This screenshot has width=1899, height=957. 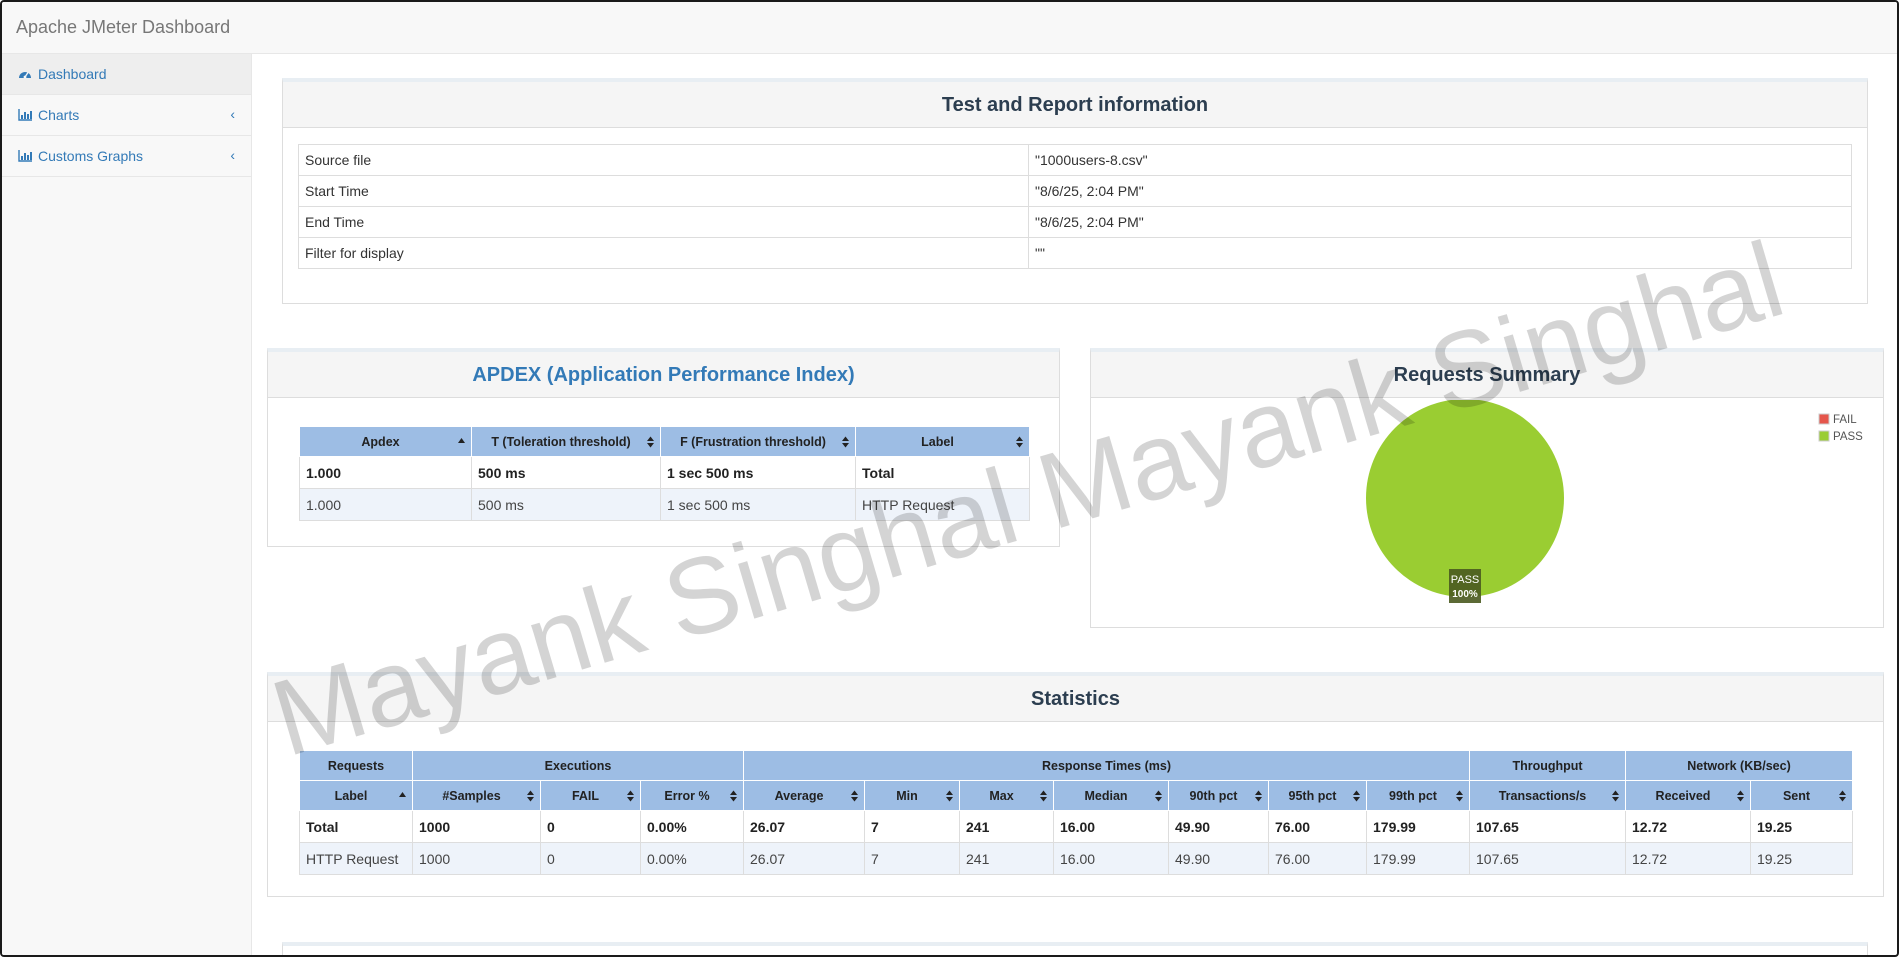 I want to click on column-header: 95th pct, so click(x=1317, y=795).